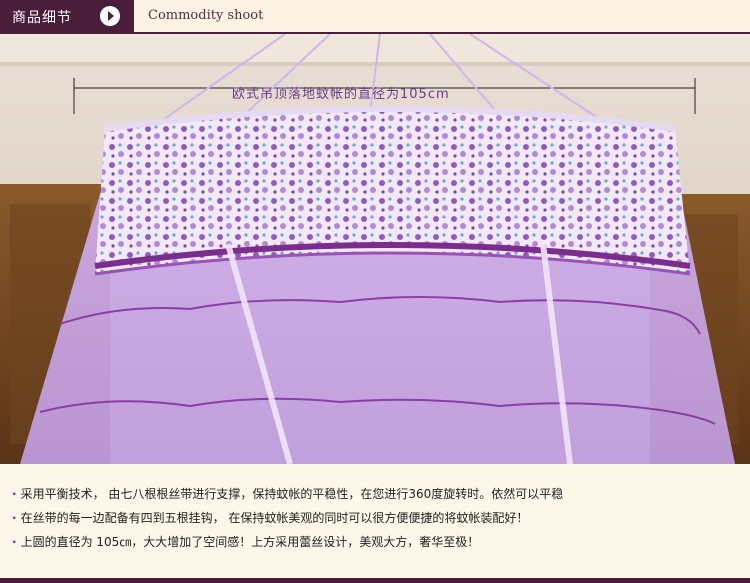  Describe the element at coordinates (250, 542) in the screenshot. I see `feature-text: 上圆的直径为 105㎝，大大增加了空间感！上方采用蕾丝设计，美观大方，奢华至极！` at that location.